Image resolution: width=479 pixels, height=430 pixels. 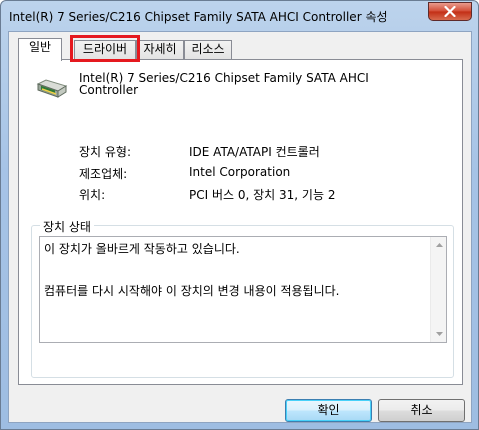 I want to click on close-icon, so click(x=450, y=11).